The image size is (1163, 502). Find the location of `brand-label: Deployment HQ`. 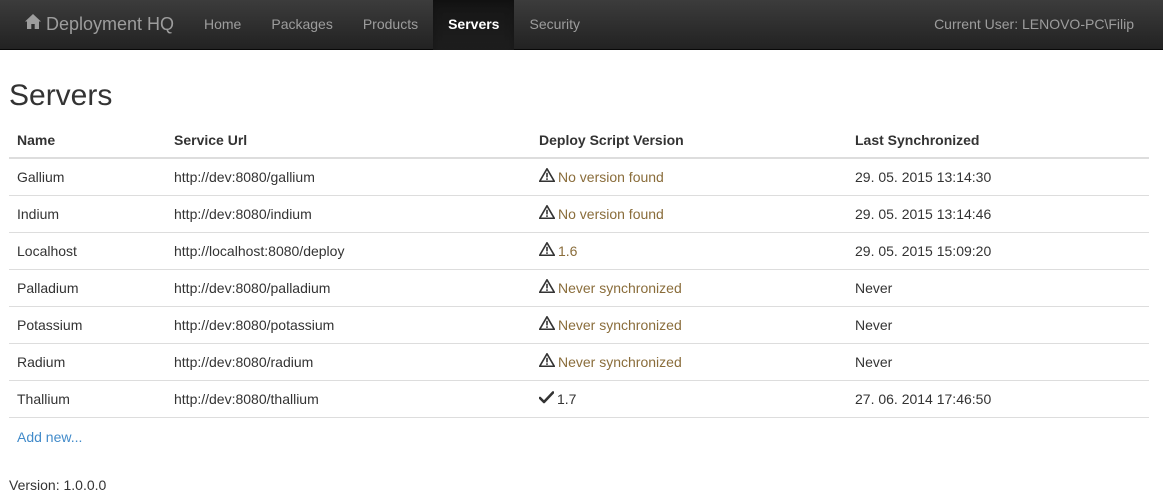

brand-label: Deployment HQ is located at coordinates (110, 24).